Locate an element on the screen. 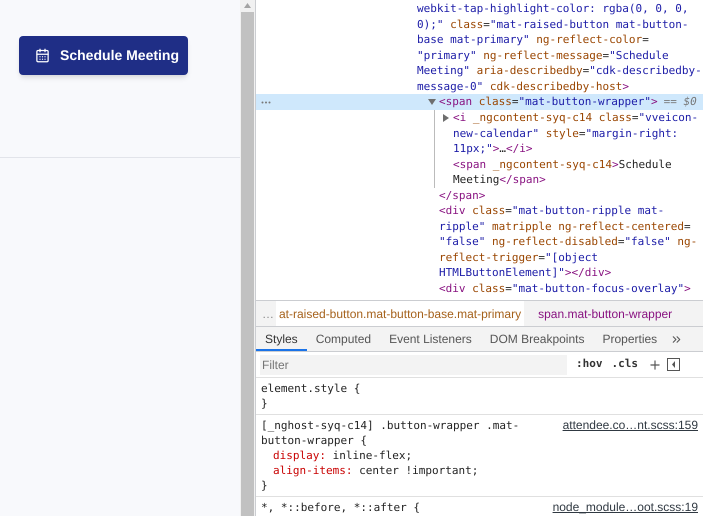 This screenshot has height=516, width=703. dom-line: new-calendar" style="margin-right: is located at coordinates (565, 133).